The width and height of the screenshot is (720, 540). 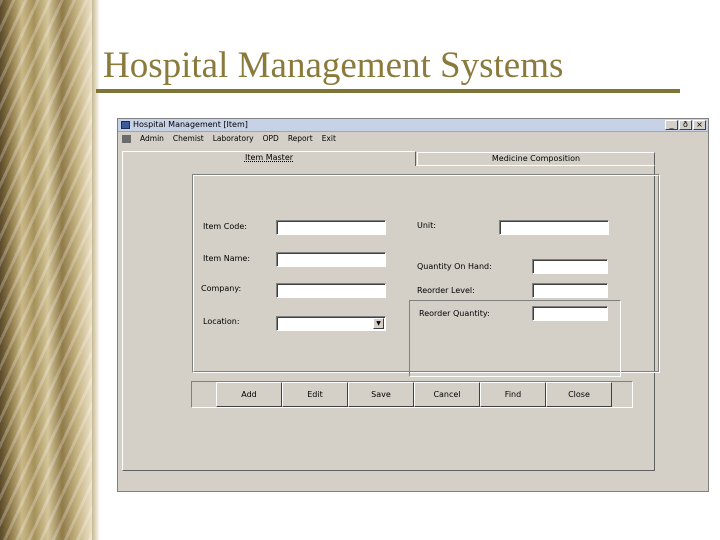 What do you see at coordinates (570, 266) in the screenshot?
I see `quantity-on-hand-input` at bounding box center [570, 266].